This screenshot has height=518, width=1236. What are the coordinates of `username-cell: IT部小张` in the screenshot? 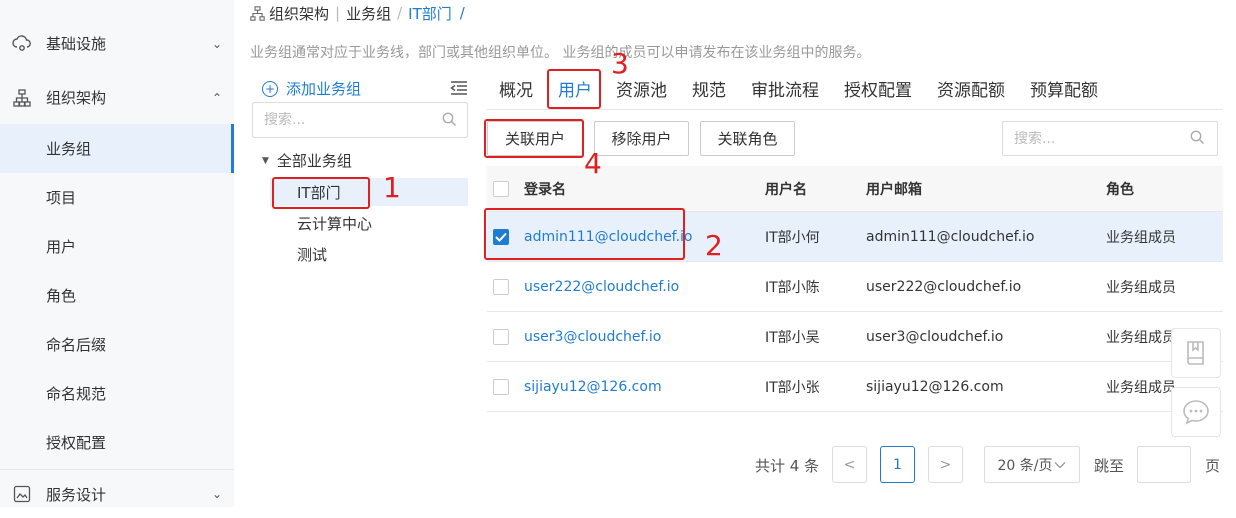 It's located at (792, 387).